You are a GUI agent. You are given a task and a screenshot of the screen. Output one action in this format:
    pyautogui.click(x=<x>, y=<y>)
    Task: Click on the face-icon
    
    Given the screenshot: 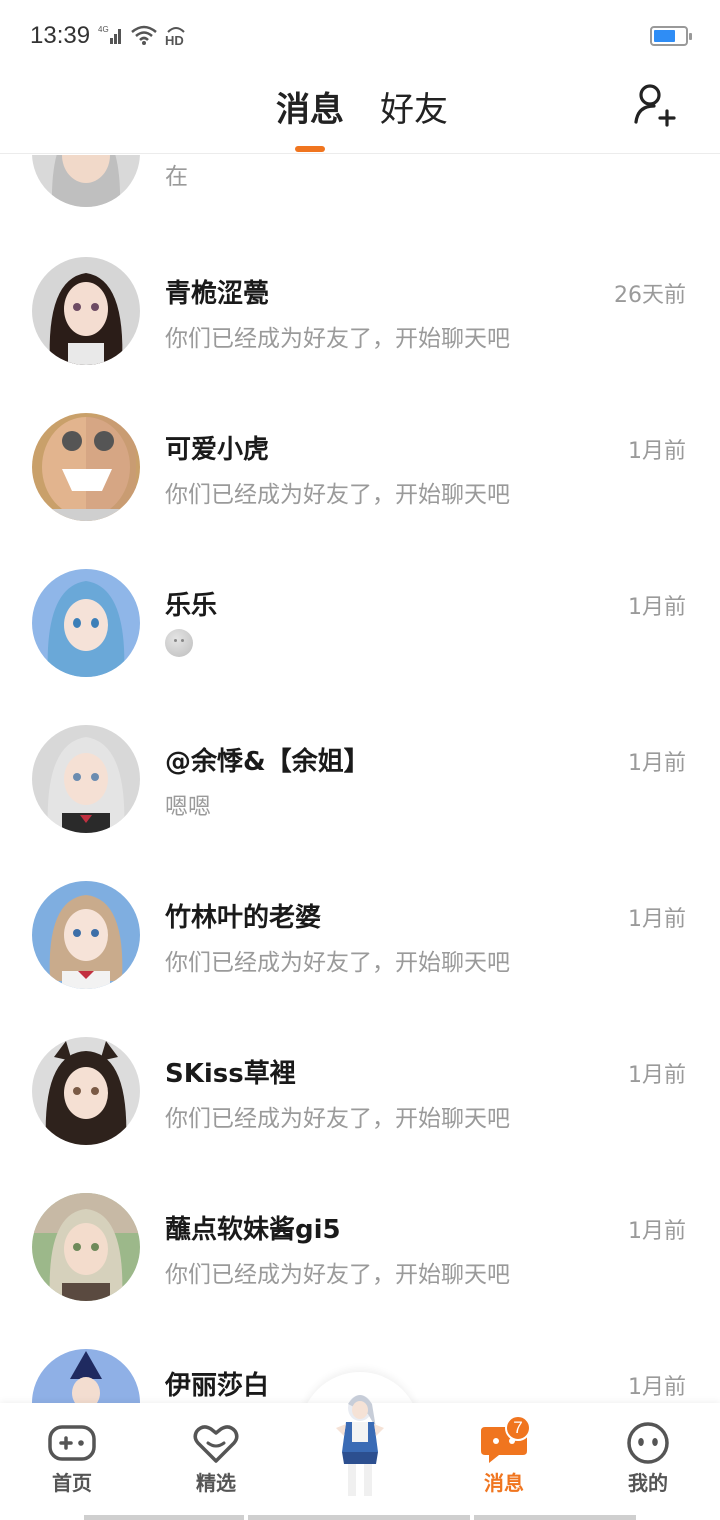 What is the action you would take?
    pyautogui.click(x=648, y=1443)
    